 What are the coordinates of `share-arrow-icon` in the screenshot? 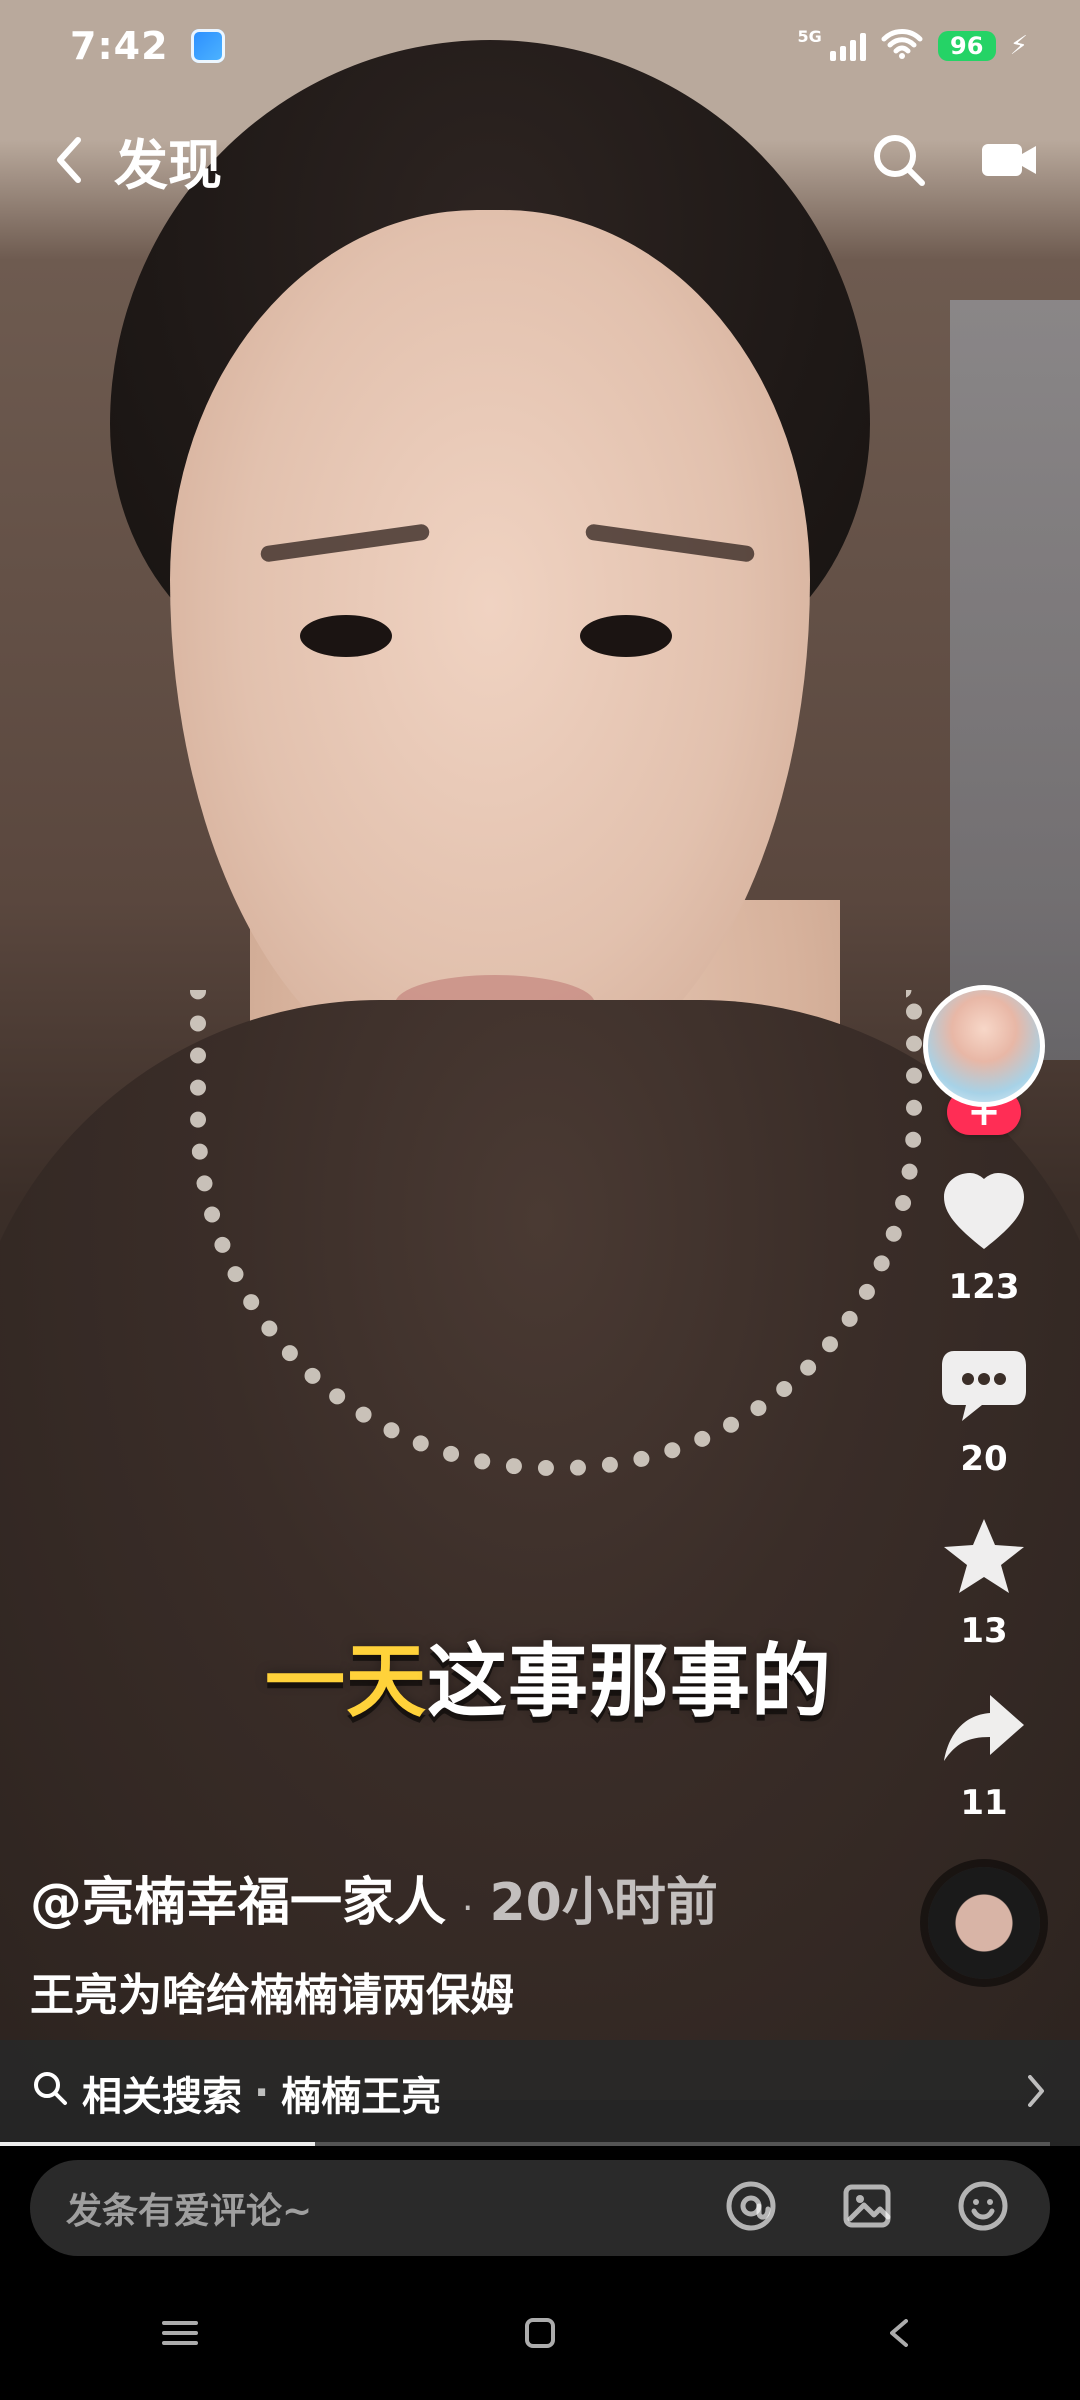 It's located at (984, 1729).